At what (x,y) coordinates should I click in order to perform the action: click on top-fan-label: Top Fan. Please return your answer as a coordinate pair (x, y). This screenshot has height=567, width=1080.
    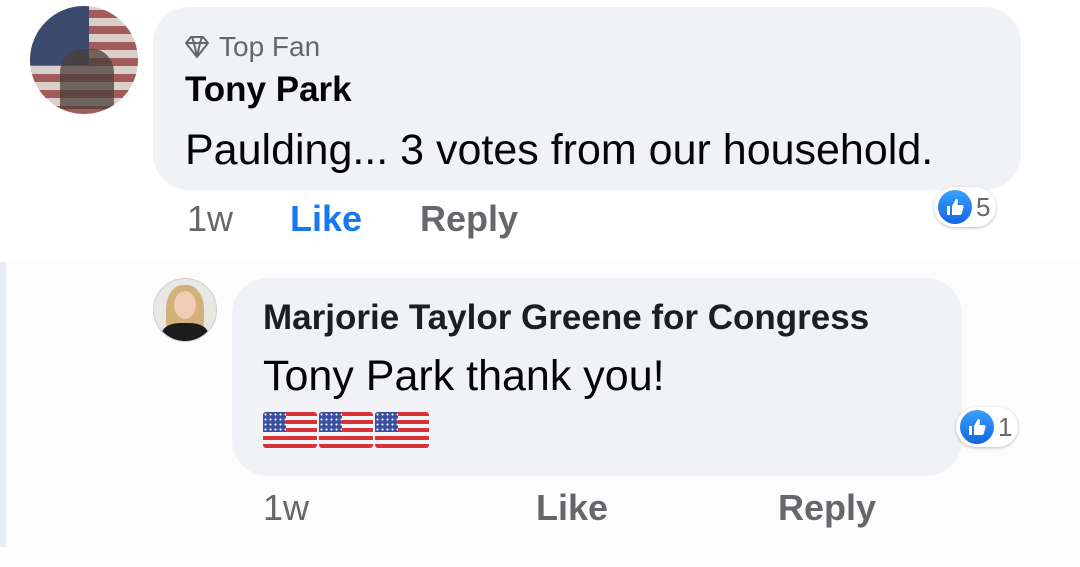
    Looking at the image, I should click on (270, 46).